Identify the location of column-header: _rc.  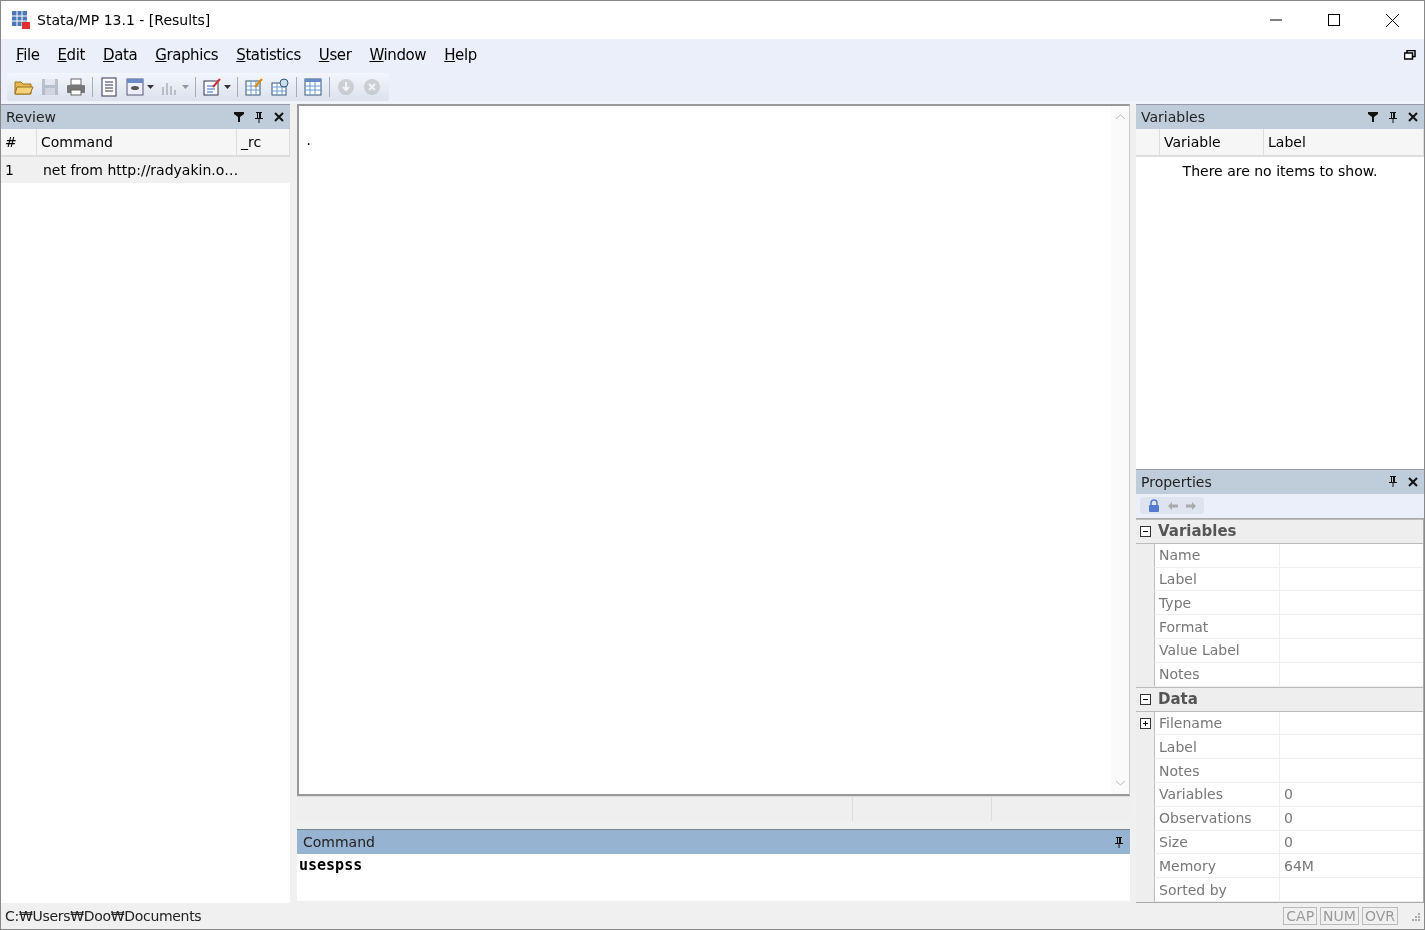
(263, 142).